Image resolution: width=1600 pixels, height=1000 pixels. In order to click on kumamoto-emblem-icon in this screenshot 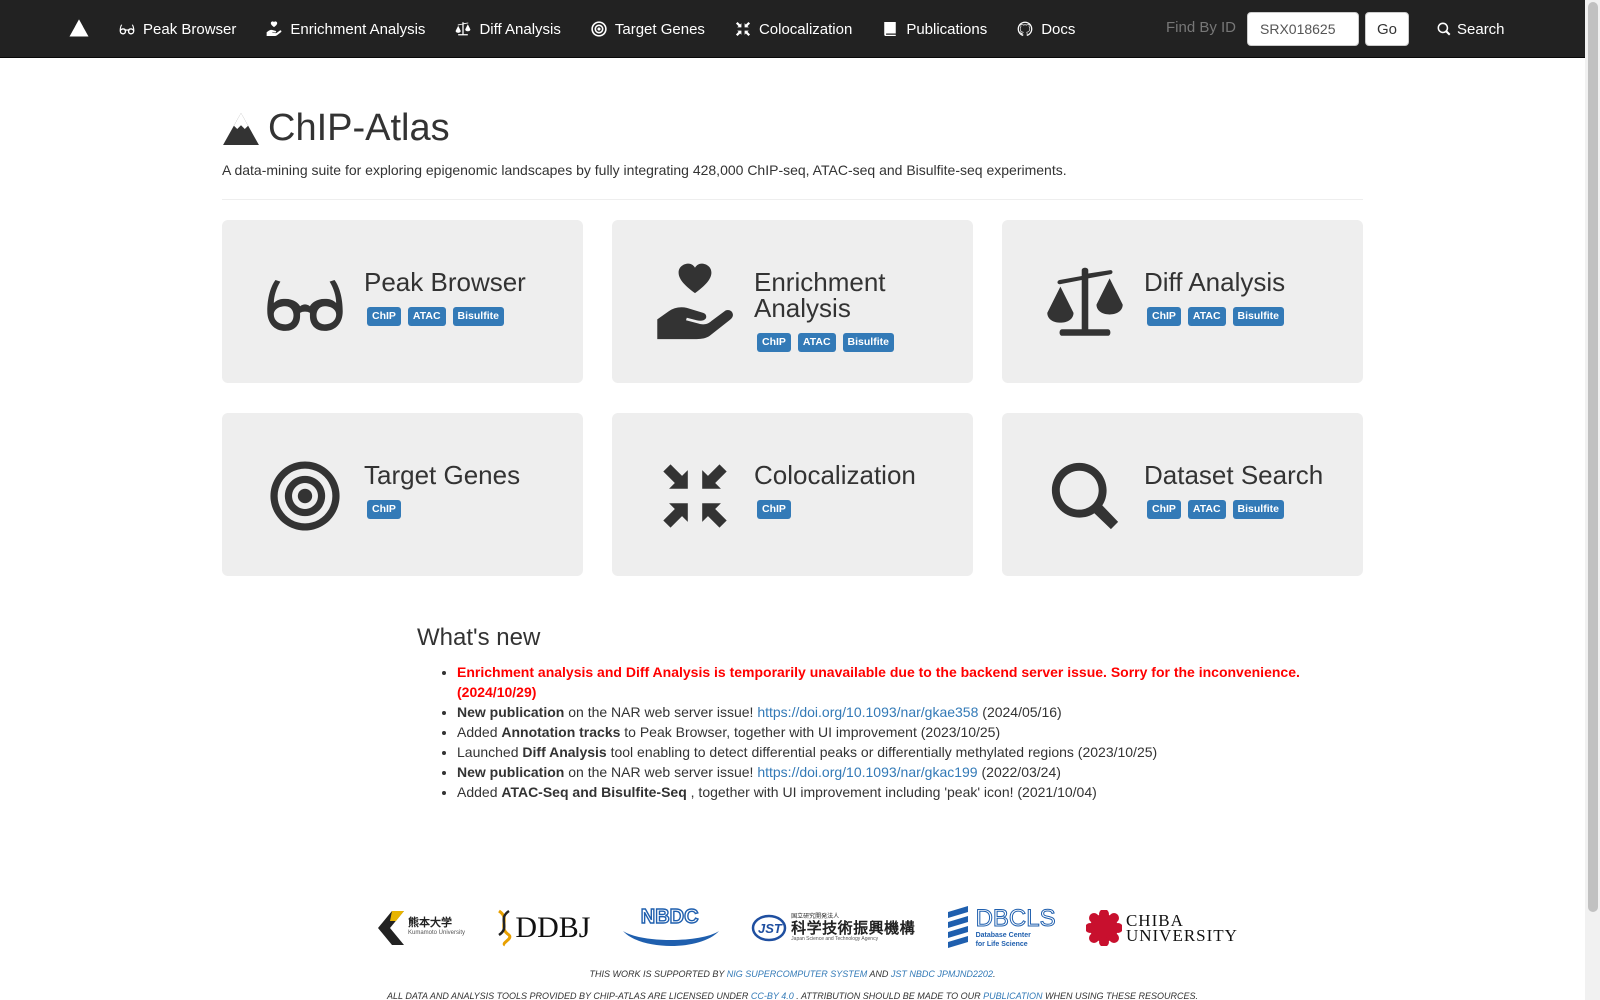, I will do `click(391, 928)`.